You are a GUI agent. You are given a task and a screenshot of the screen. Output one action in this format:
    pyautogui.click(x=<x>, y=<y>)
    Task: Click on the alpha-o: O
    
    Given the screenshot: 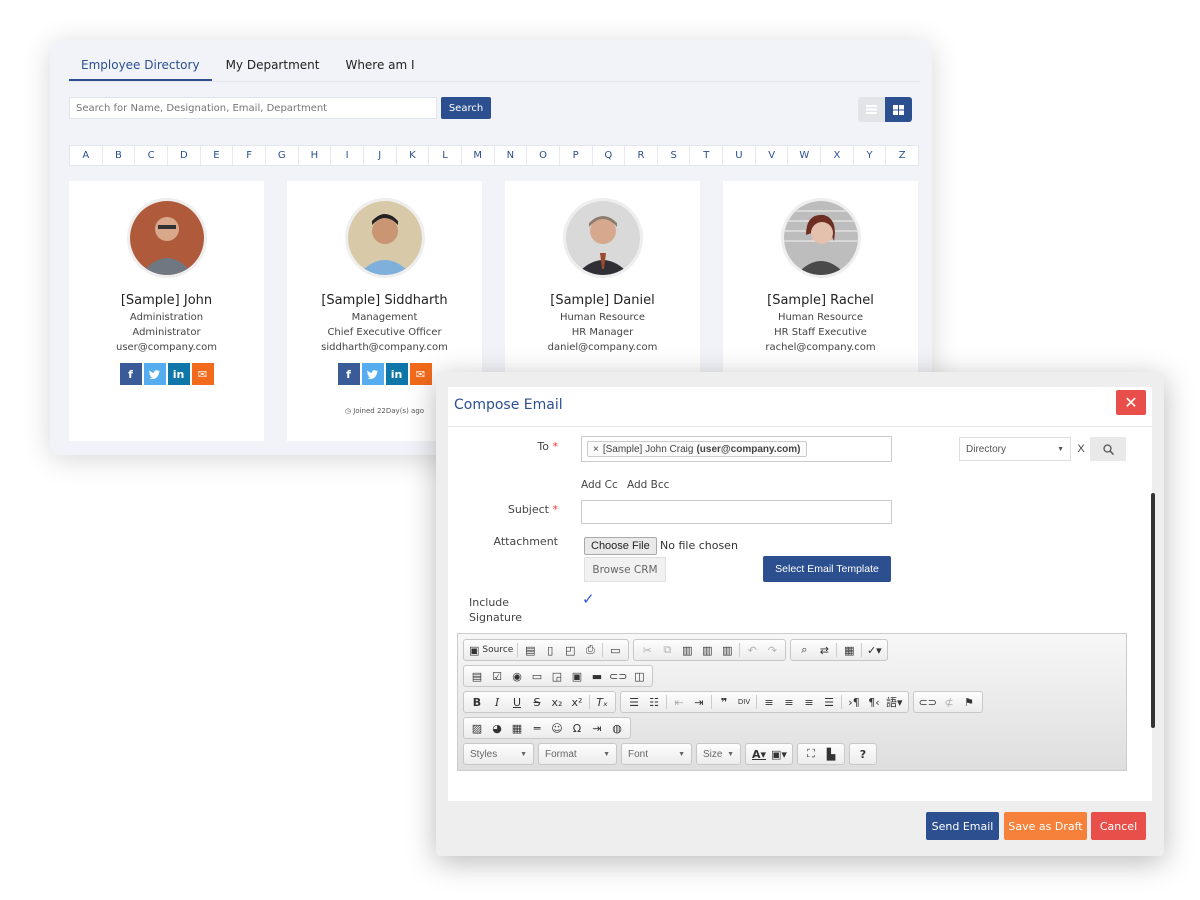 What is the action you would take?
    pyautogui.click(x=543, y=155)
    